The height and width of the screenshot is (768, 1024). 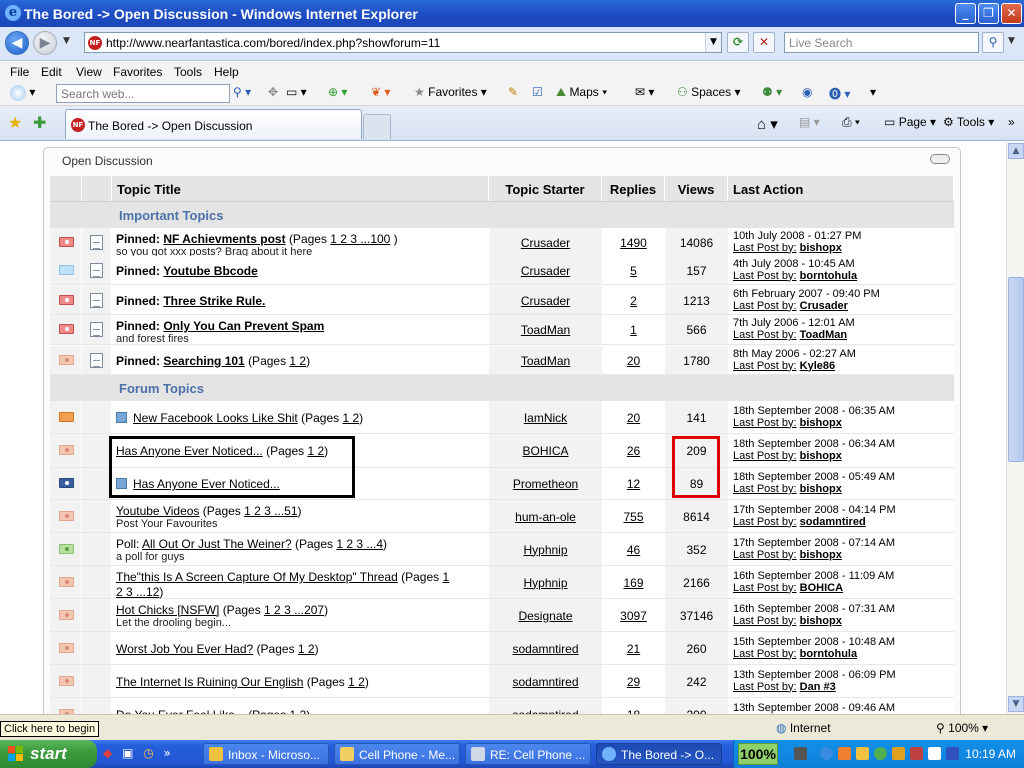 What do you see at coordinates (633, 243) in the screenshot?
I see `replies-link: 1490` at bounding box center [633, 243].